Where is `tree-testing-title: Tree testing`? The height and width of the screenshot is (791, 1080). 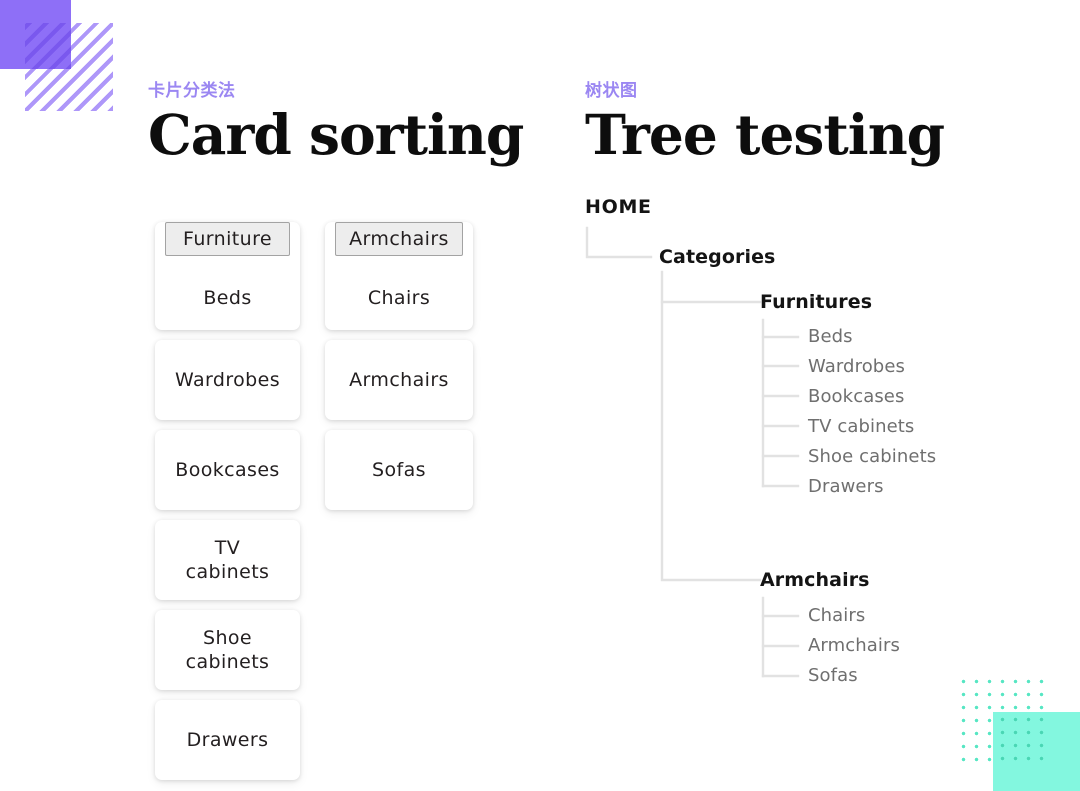 tree-testing-title: Tree testing is located at coordinates (765, 134).